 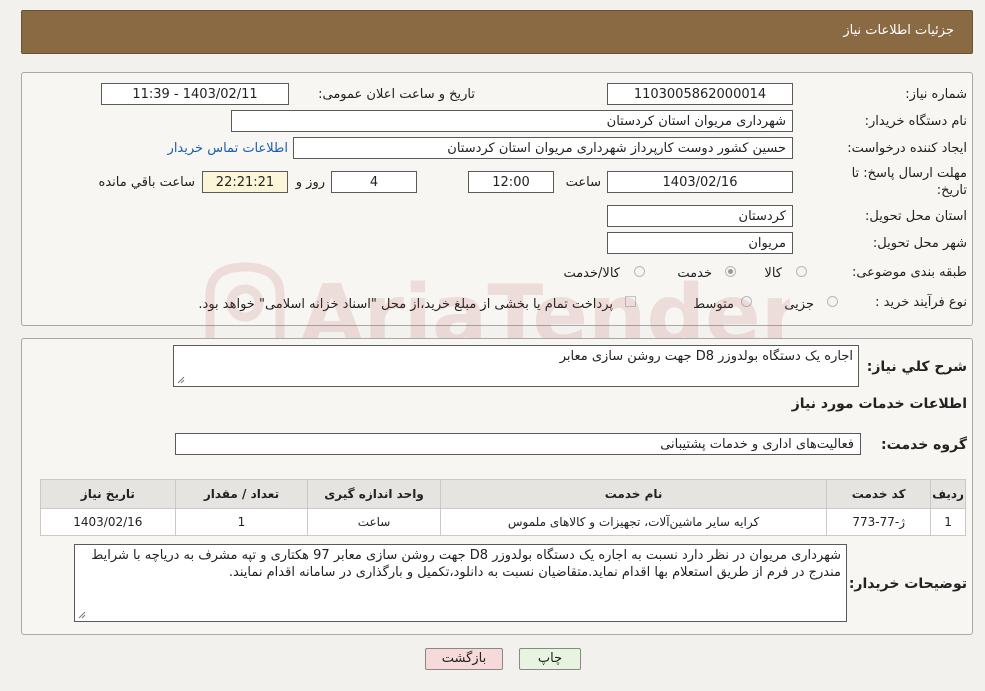 What do you see at coordinates (374, 522) in the screenshot?
I see `cell-unit: ساعت` at bounding box center [374, 522].